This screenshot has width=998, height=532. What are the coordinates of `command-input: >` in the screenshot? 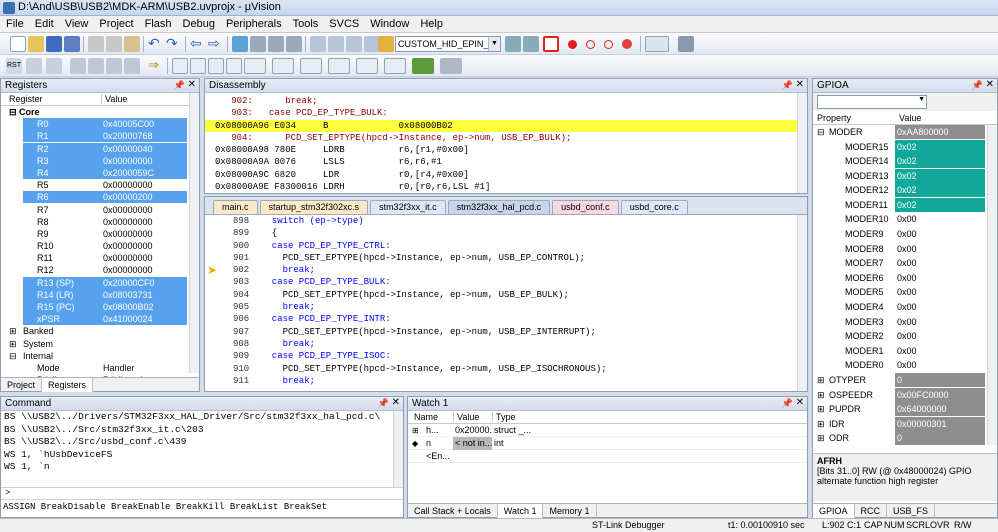 It's located at (202, 493).